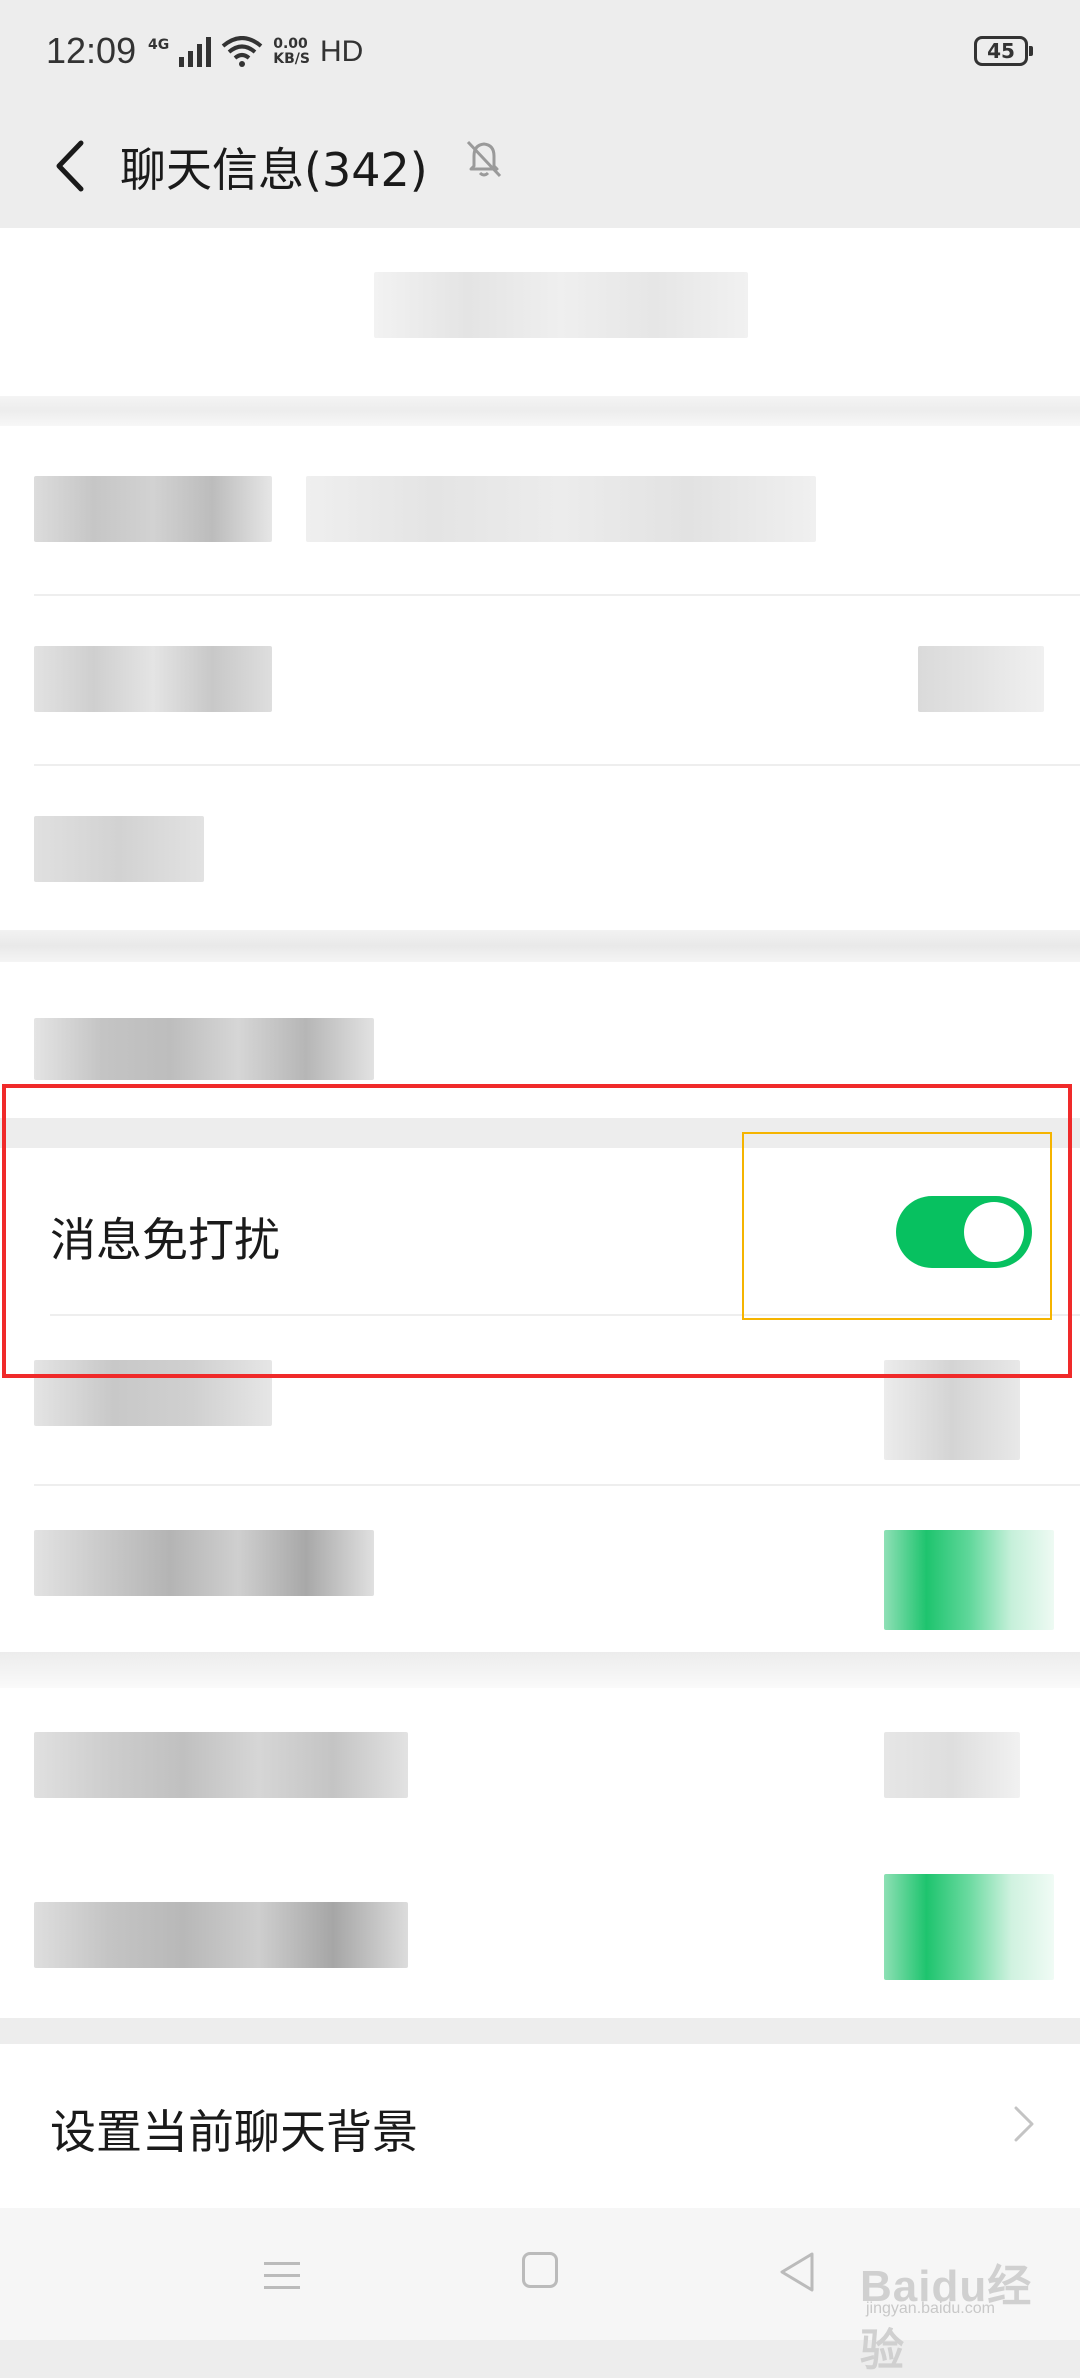 This screenshot has width=1080, height=2378. I want to click on menu-icon, so click(282, 2275).